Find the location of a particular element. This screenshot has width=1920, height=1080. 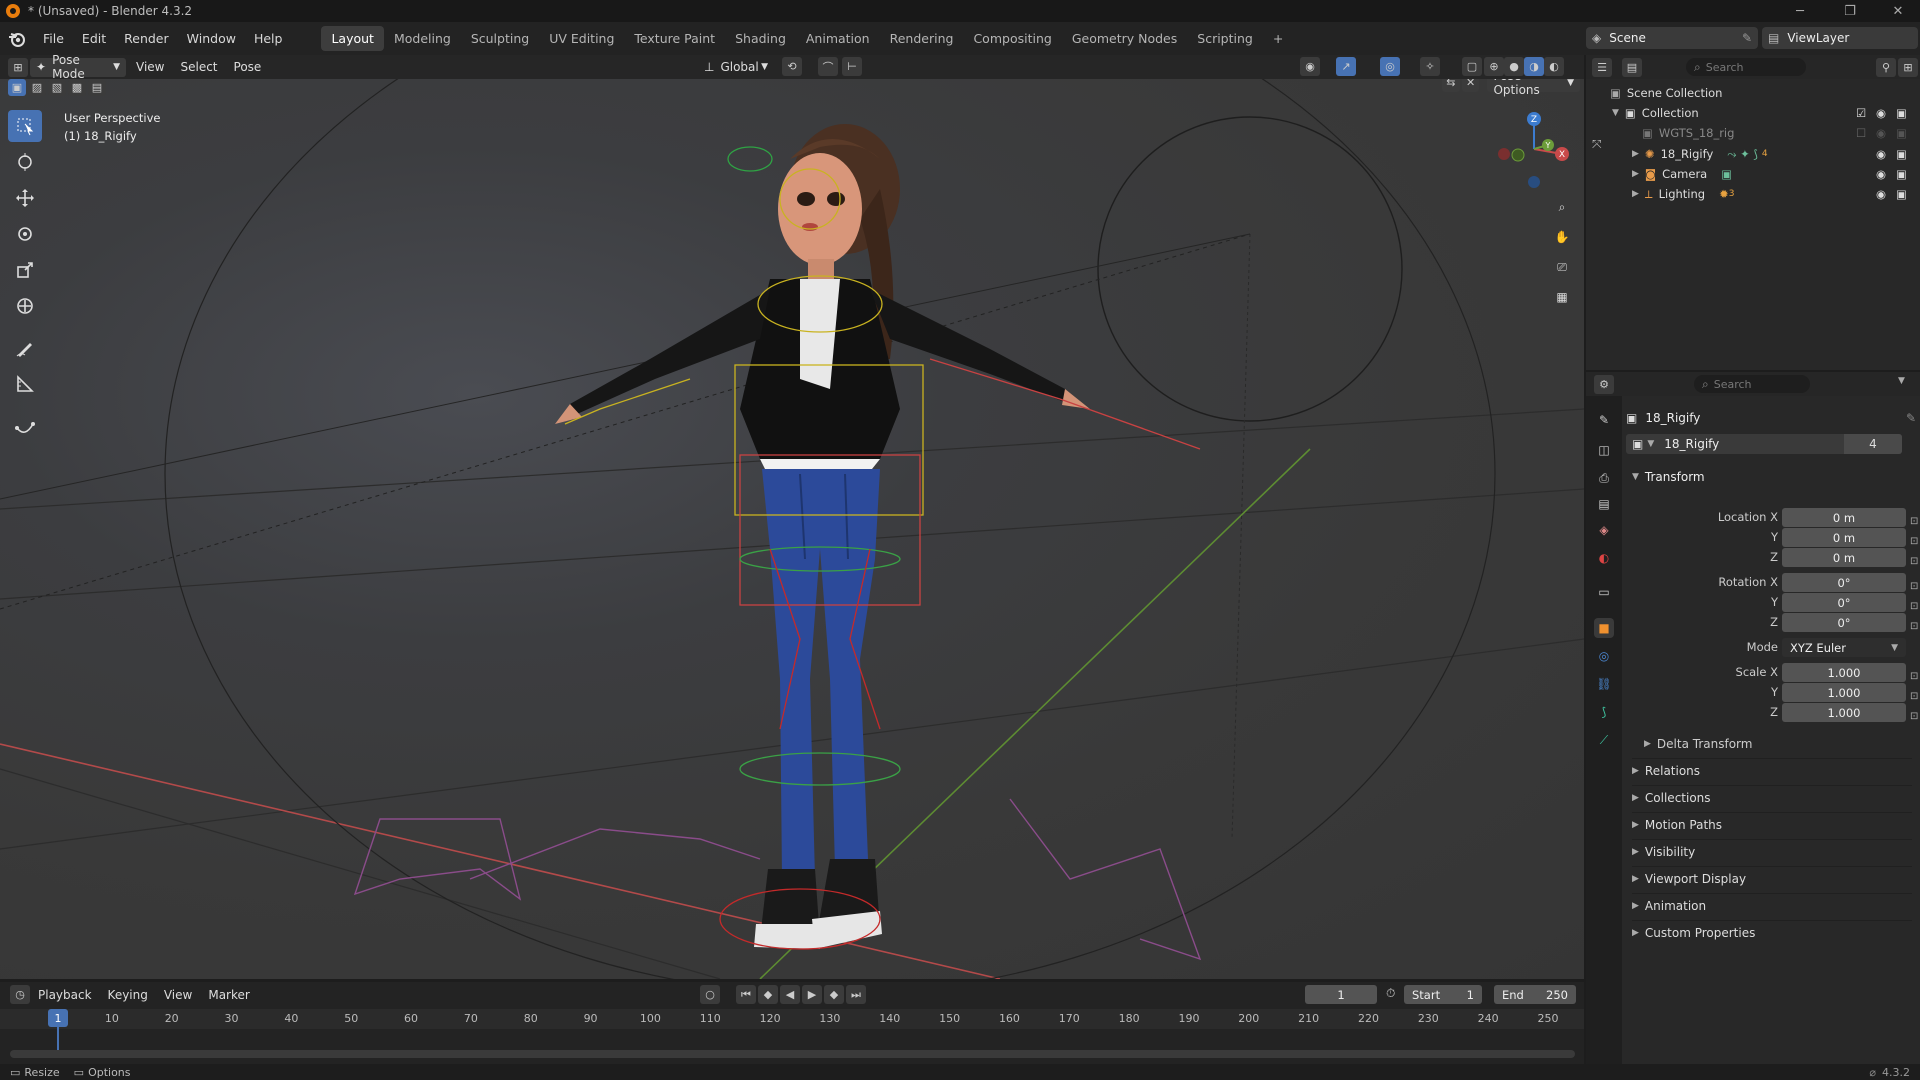

collections-panel: ▶ Collections is located at coordinates (1772, 797).